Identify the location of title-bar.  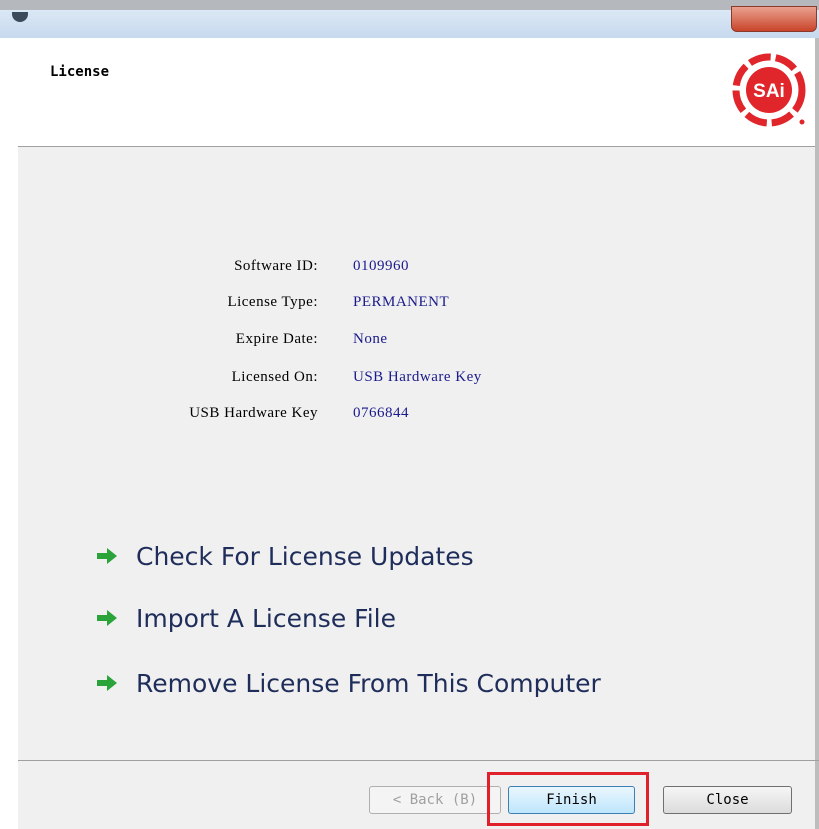
(409, 19).